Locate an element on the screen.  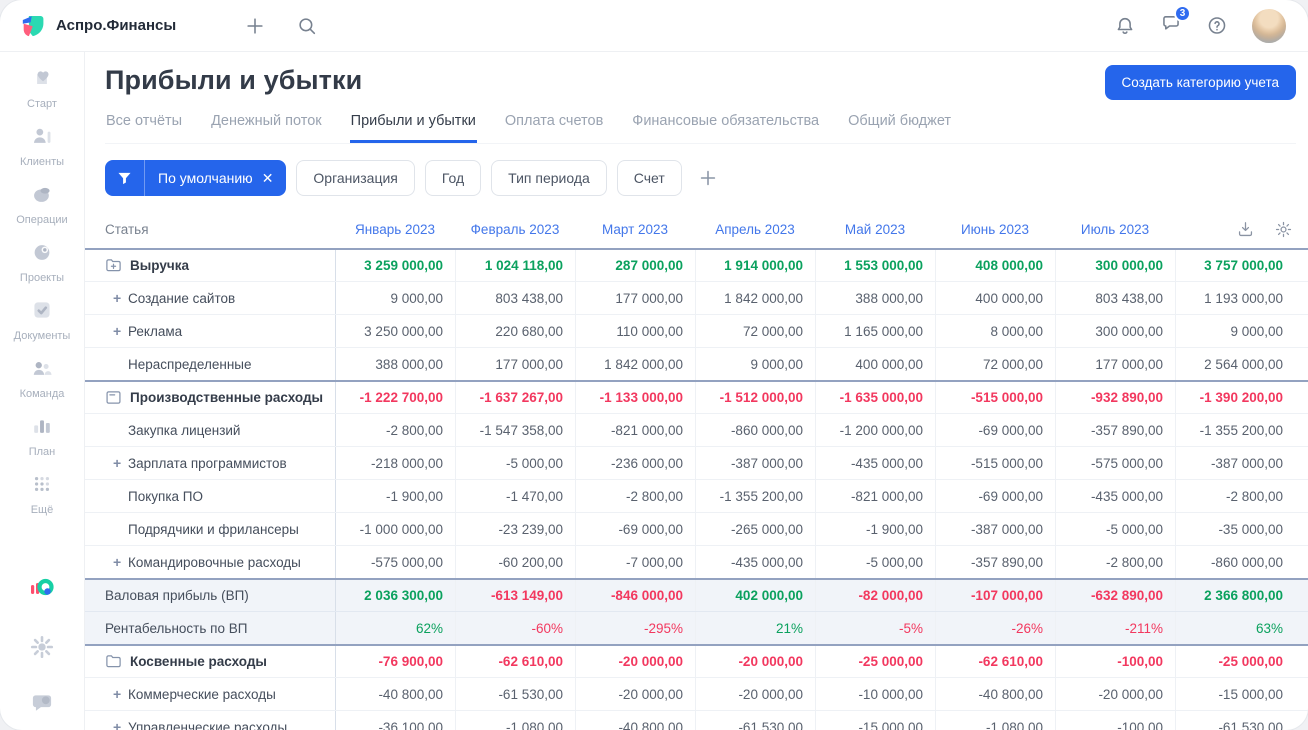
row-label-cell: Косвенные расходы is located at coordinates (210, 661).